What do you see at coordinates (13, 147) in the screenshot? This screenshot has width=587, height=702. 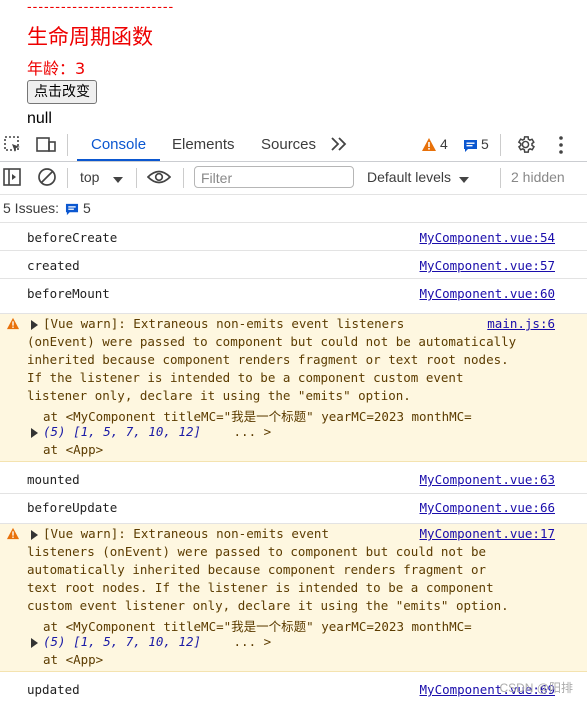 I see `inspect-element-icon` at bounding box center [13, 147].